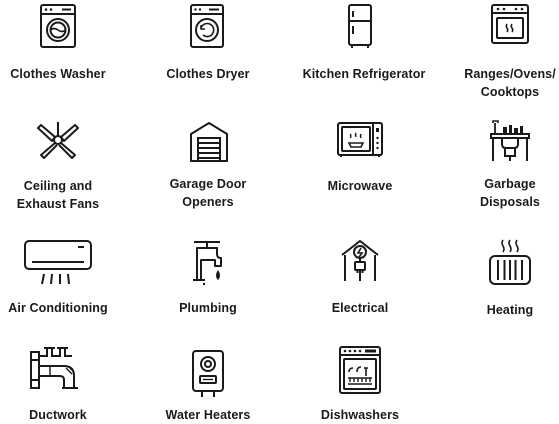  Describe the element at coordinates (58, 308) in the screenshot. I see `service-label: Air Conditioning` at that location.